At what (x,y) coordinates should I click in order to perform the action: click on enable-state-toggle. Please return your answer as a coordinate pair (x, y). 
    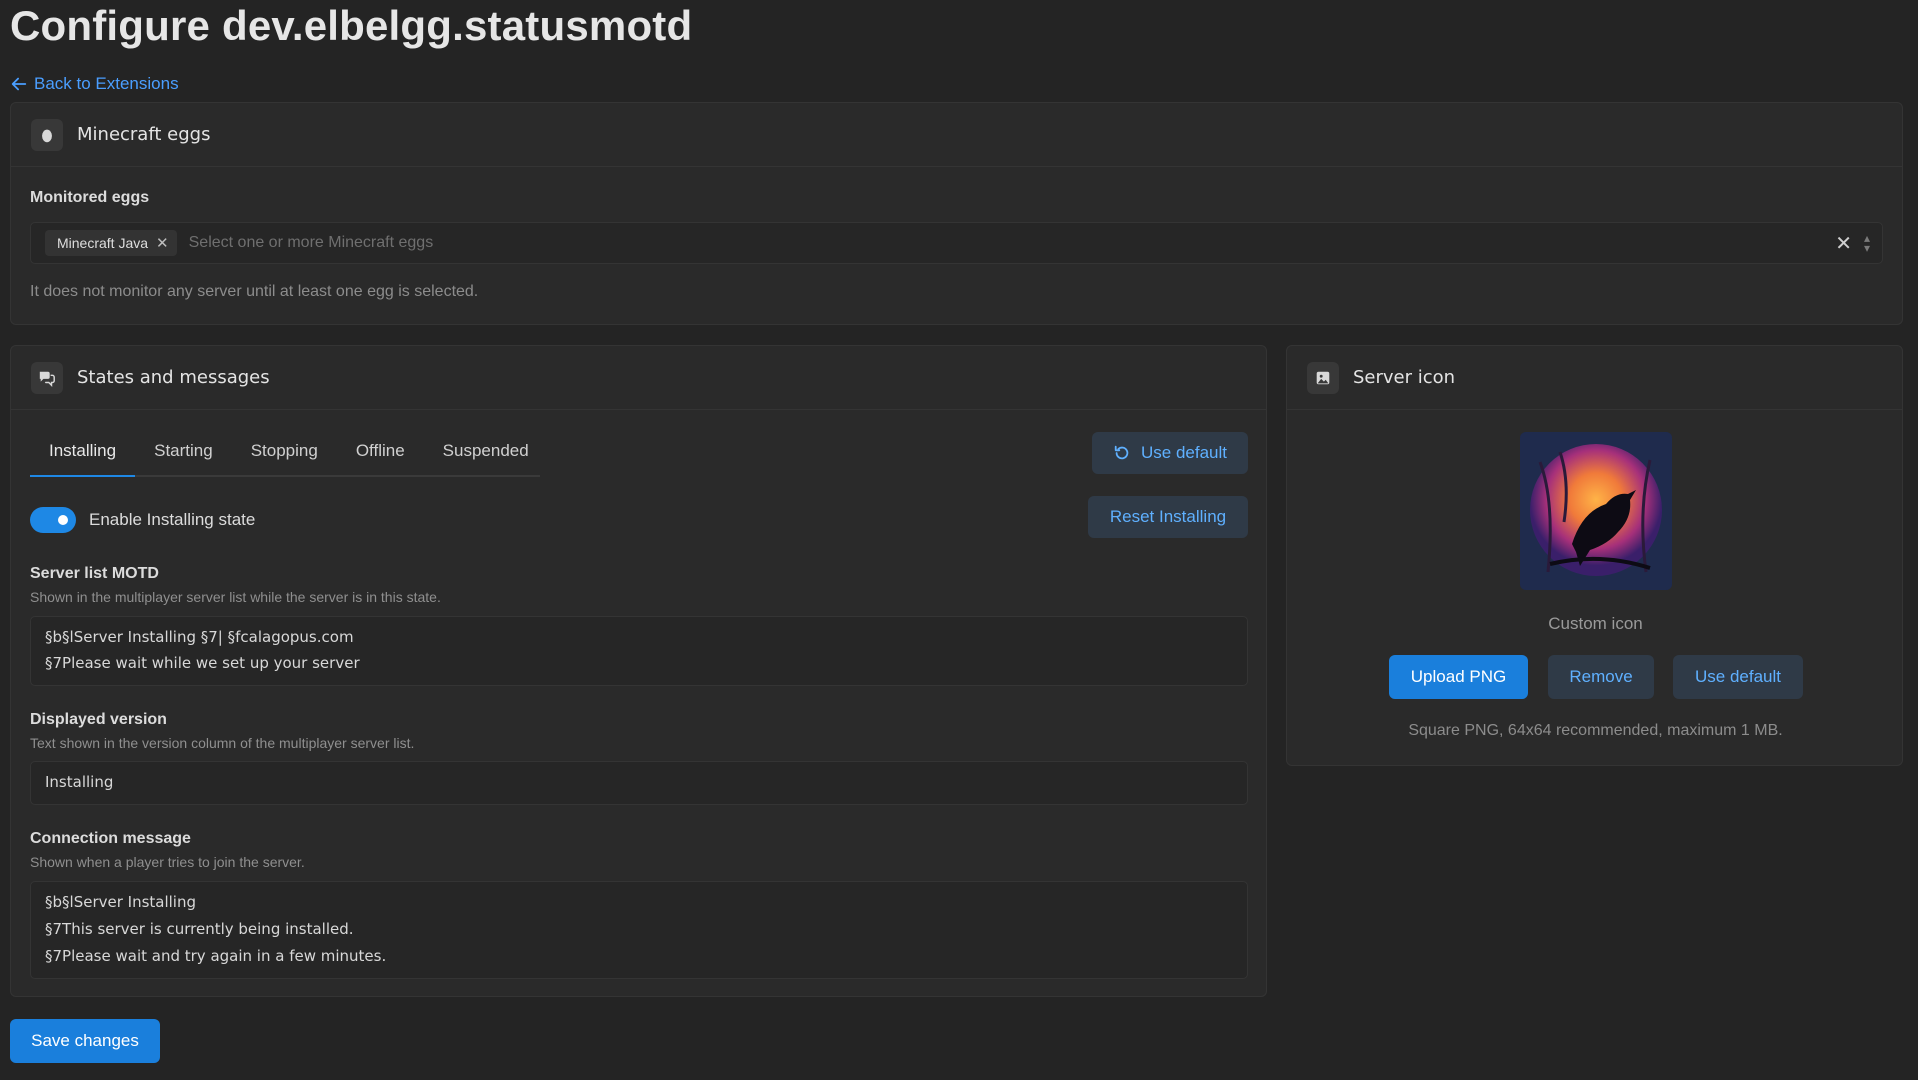
    Looking at the image, I should click on (53, 520).